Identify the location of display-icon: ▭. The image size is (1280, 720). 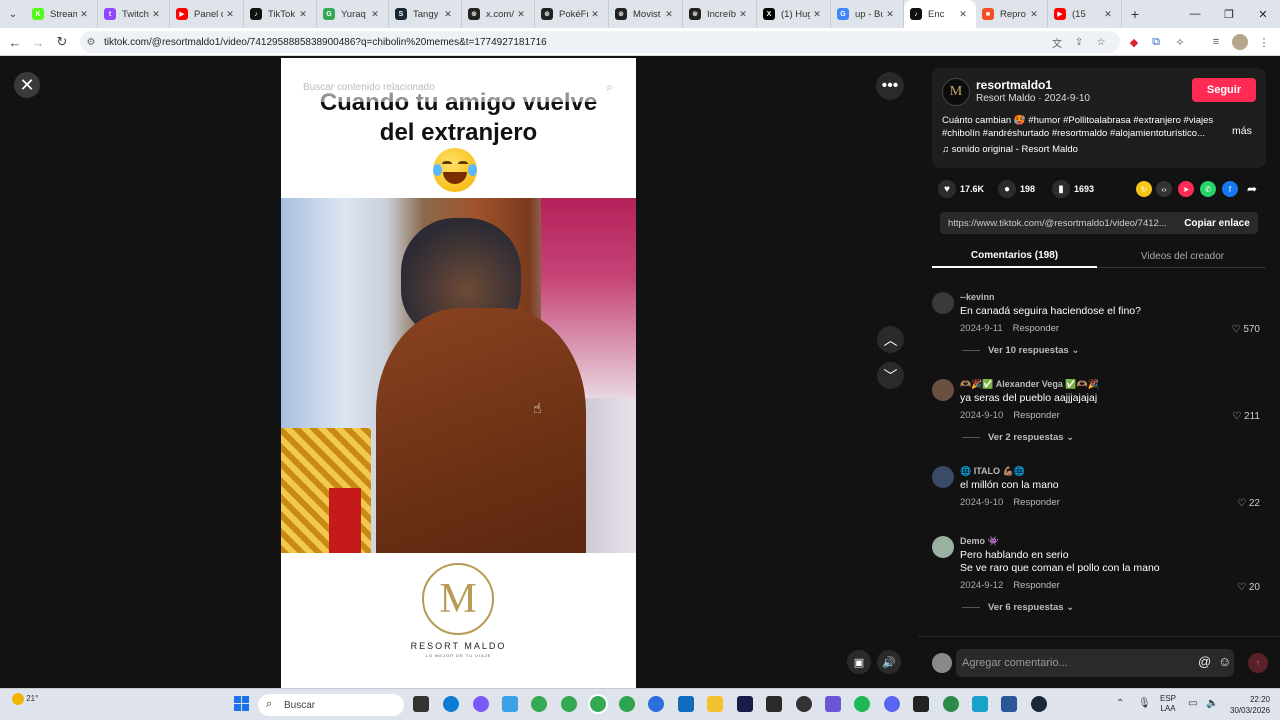
(1192, 703).